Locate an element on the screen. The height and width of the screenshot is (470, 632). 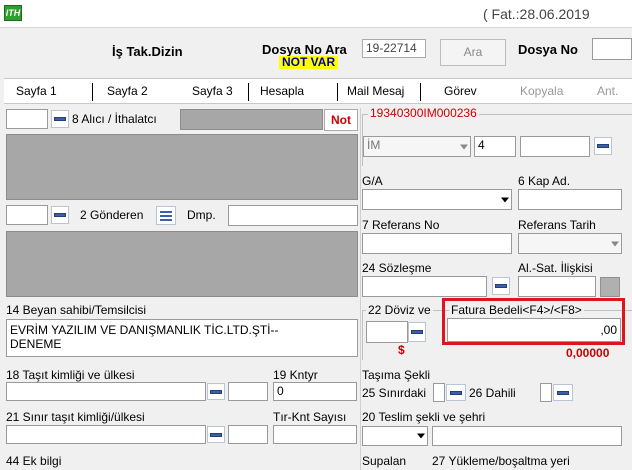
ref-code-text: 19340300IM000236 is located at coordinates (423, 113).